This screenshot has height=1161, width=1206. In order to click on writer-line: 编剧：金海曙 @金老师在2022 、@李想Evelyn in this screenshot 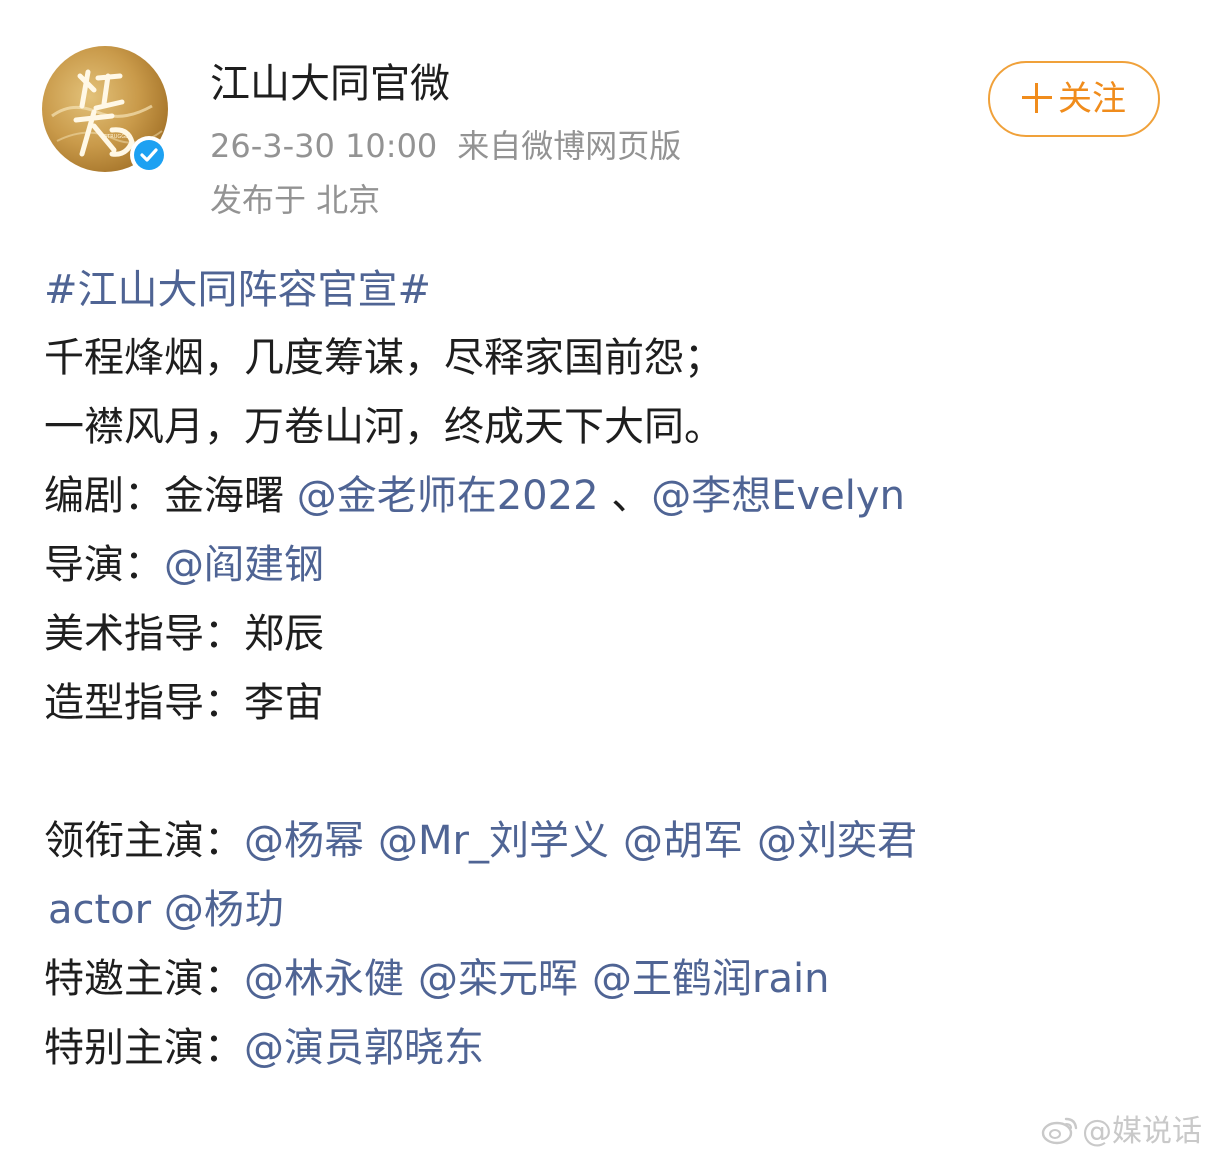, I will do `click(474, 496)`.